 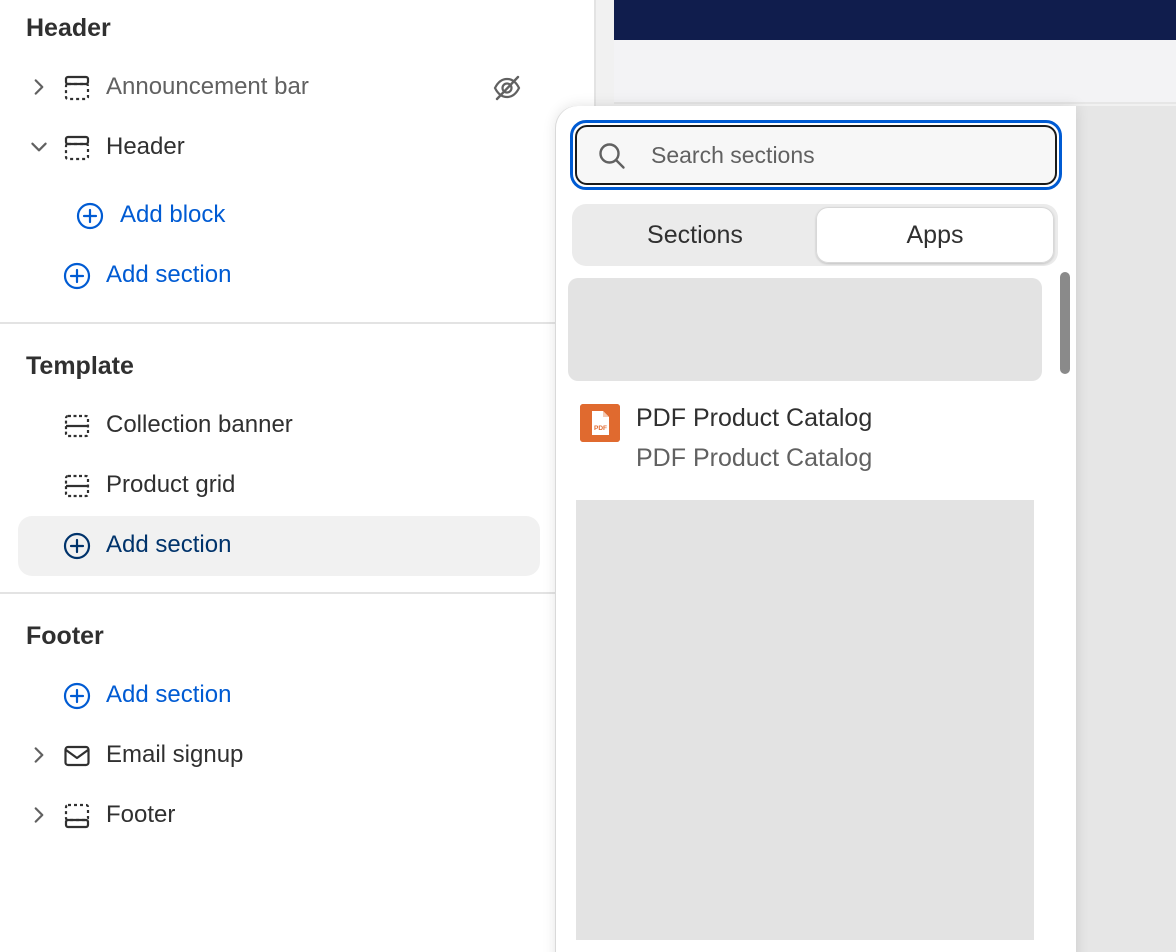 I want to click on app-name: PDF Product Catalog, so click(x=754, y=418).